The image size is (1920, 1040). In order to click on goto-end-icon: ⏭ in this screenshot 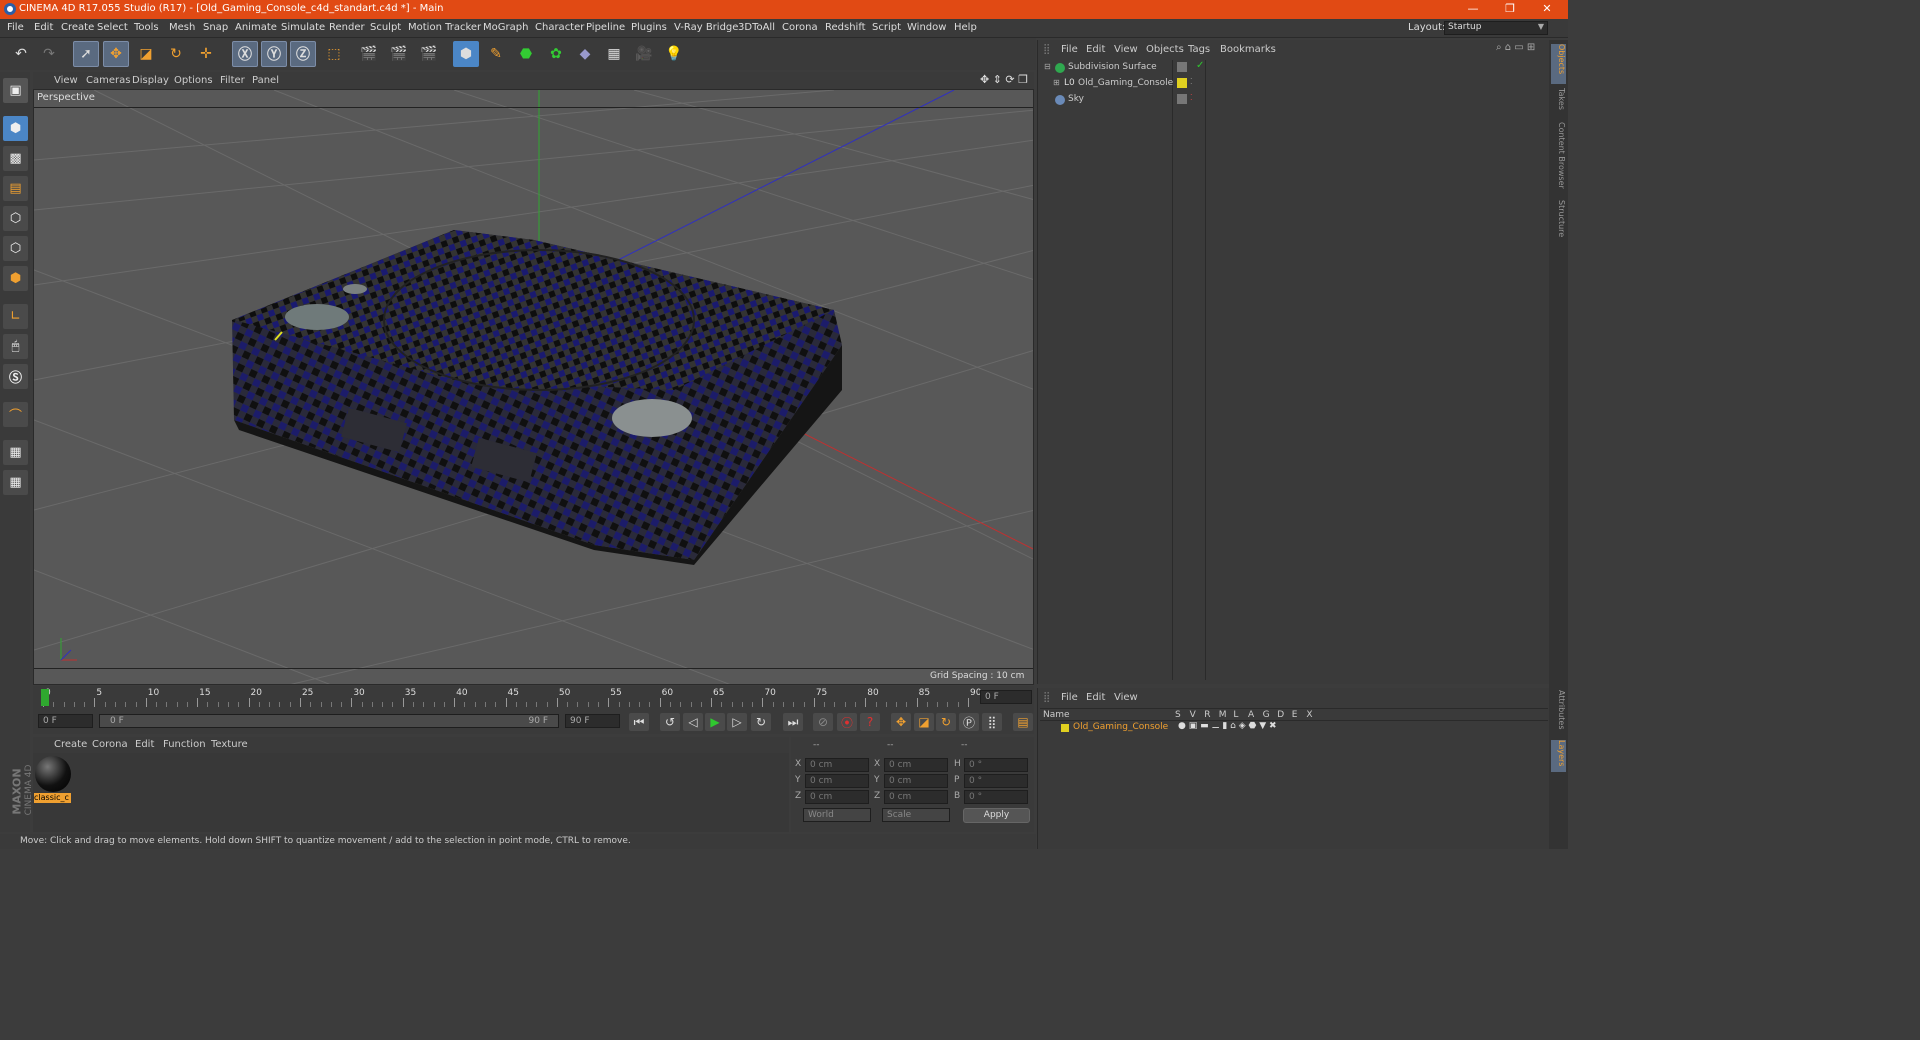, I will do `click(793, 722)`.